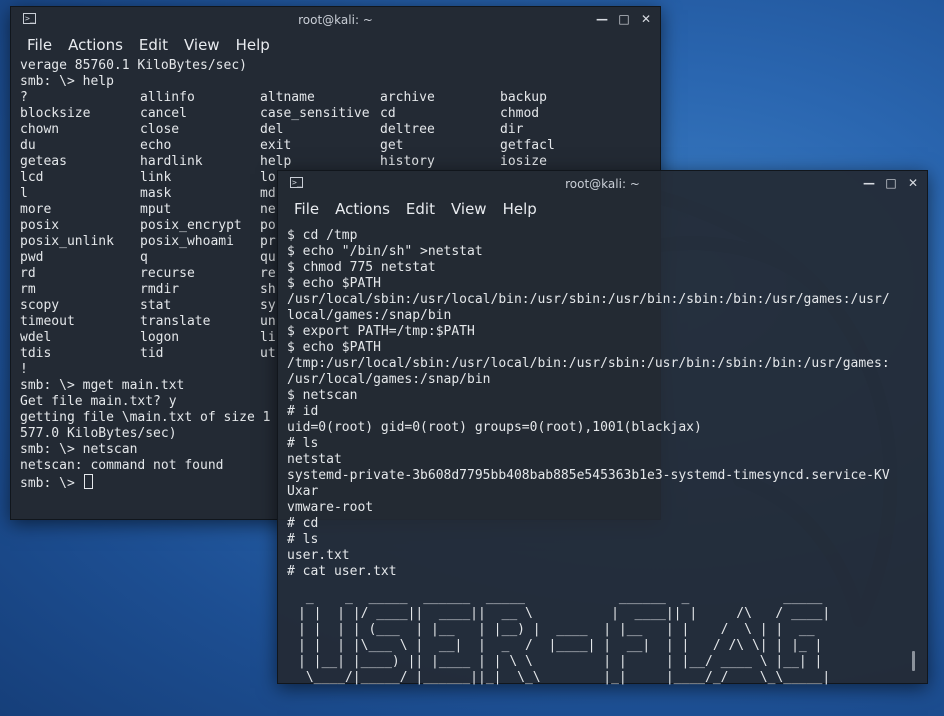 The height and width of the screenshot is (716, 944). Describe the element at coordinates (385, 251) in the screenshot. I see `output-line: $ echo "/bin/sh" >netstat` at that location.